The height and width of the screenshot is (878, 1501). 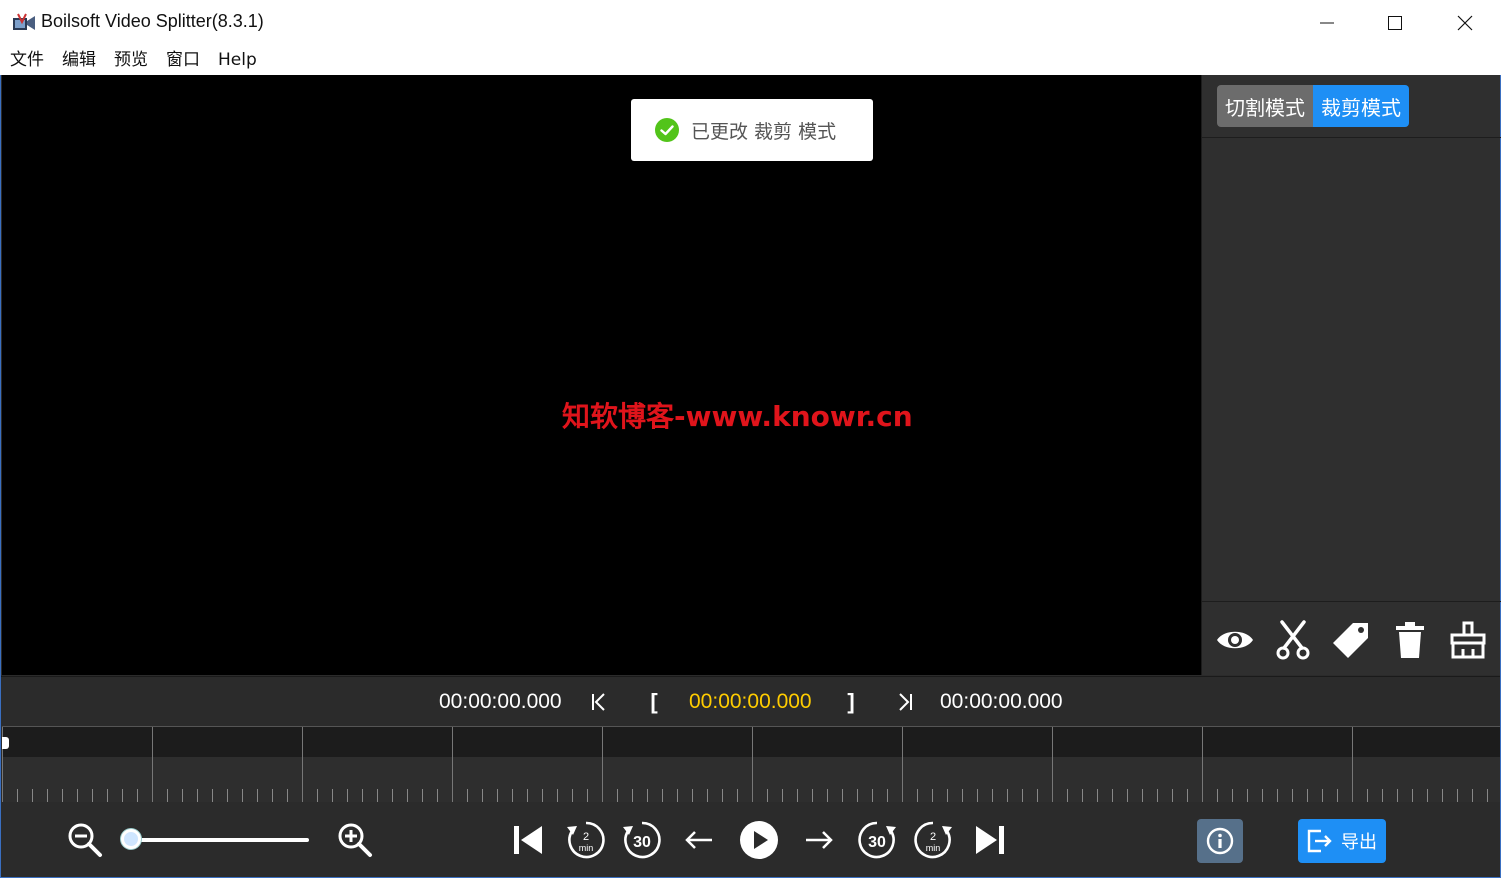 What do you see at coordinates (27, 60) in the screenshot?
I see `menu-file: 文件` at bounding box center [27, 60].